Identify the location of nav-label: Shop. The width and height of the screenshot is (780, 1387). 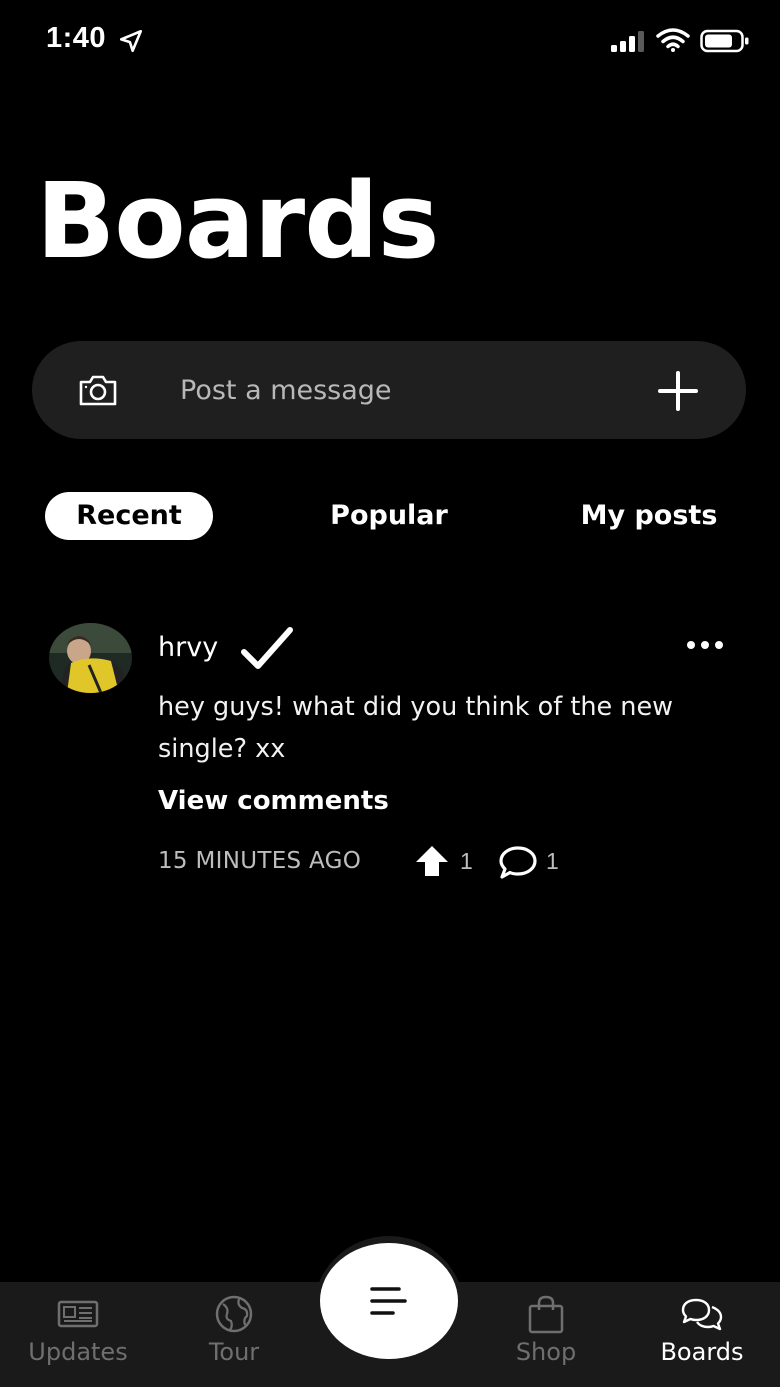
(546, 1352).